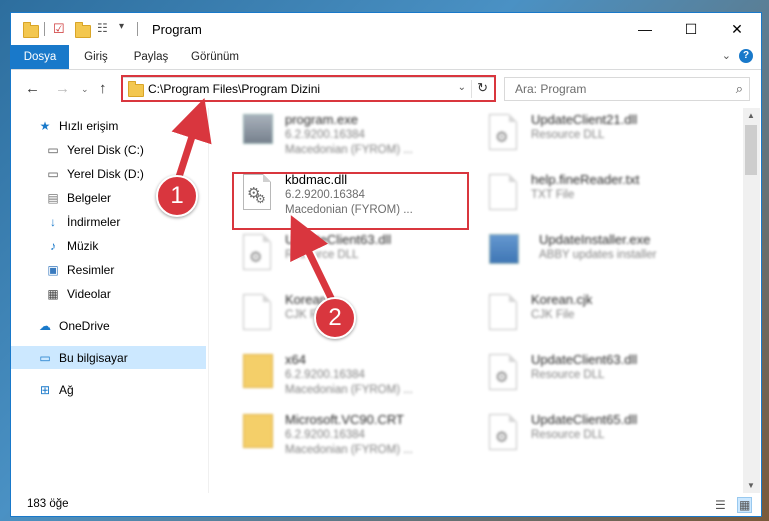 This screenshot has width=769, height=521. Describe the element at coordinates (62, 88) in the screenshot. I see `forward-arrow-icon: →` at that location.